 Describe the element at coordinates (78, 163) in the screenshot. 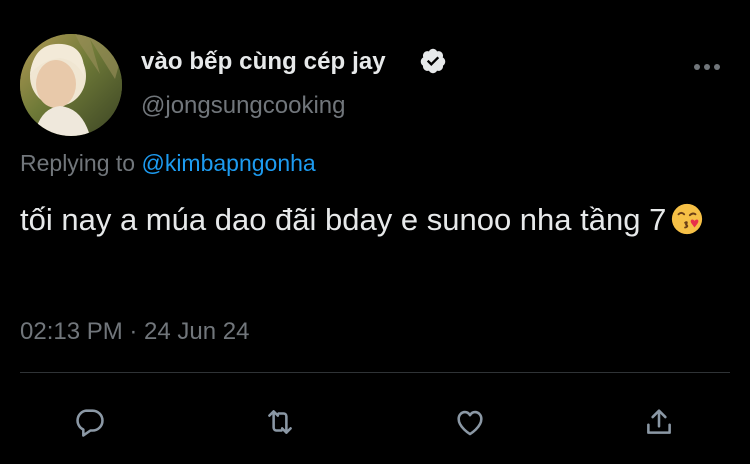

I see `replying-to-label: Replying to` at that location.